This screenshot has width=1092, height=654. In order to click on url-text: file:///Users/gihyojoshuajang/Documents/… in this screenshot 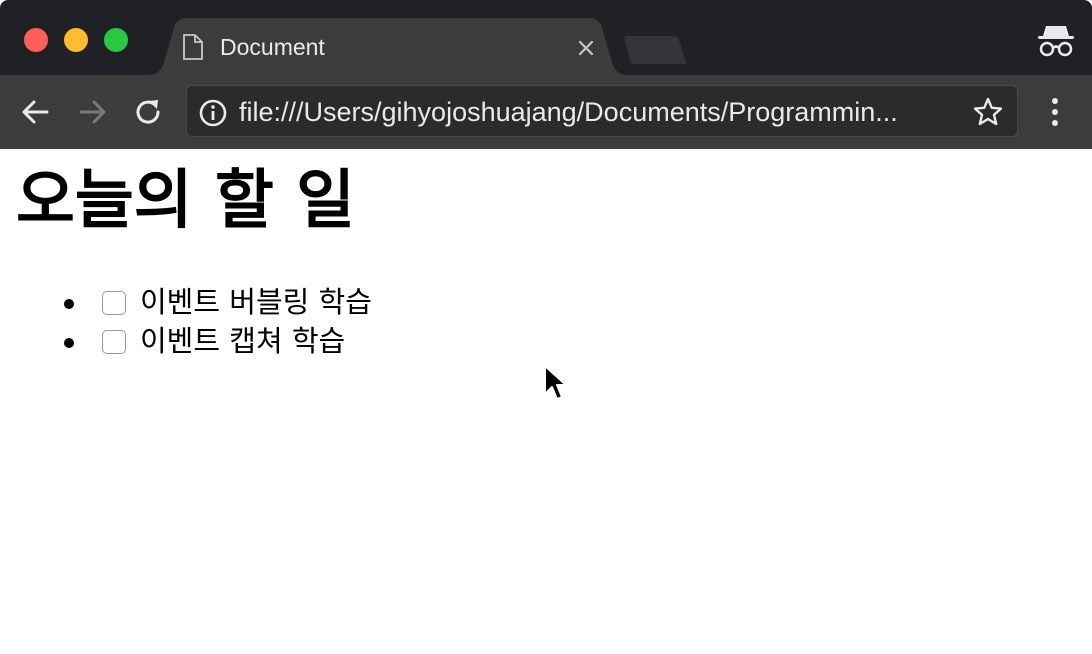, I will do `click(599, 112)`.